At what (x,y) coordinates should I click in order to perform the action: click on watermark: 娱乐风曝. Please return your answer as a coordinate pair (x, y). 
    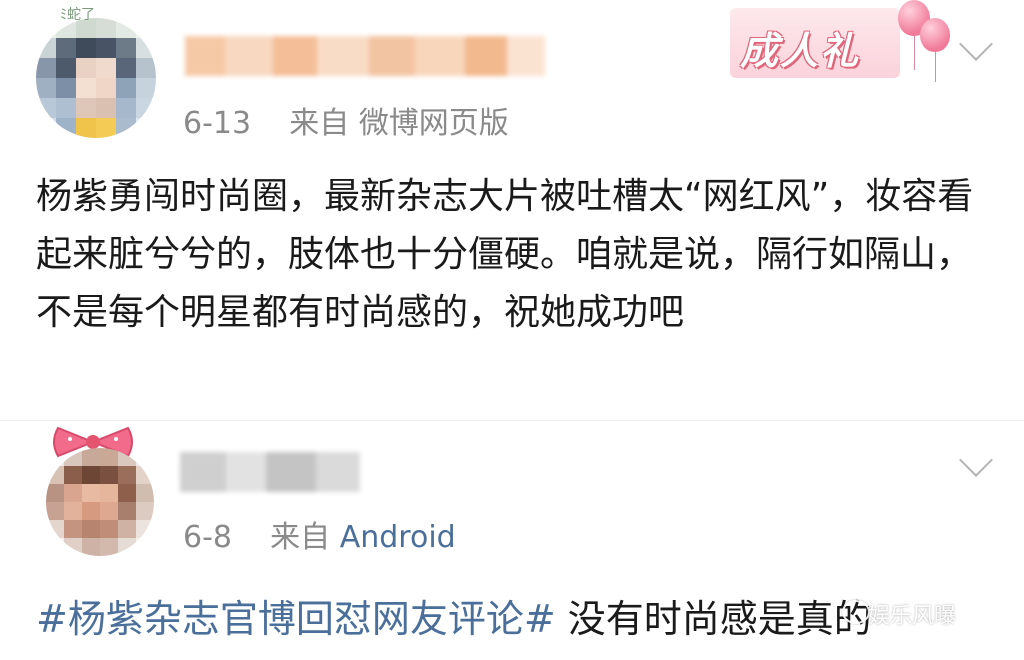
    Looking at the image, I should click on (912, 616).